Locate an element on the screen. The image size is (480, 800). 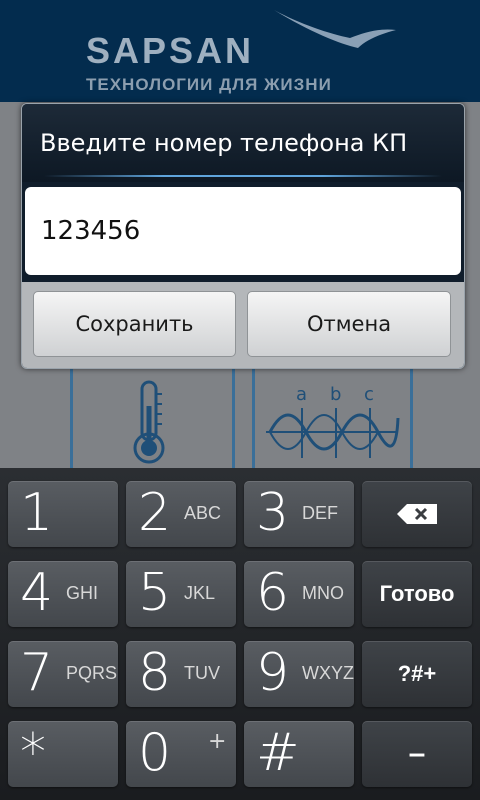
key-digit: # is located at coordinates (278, 753).